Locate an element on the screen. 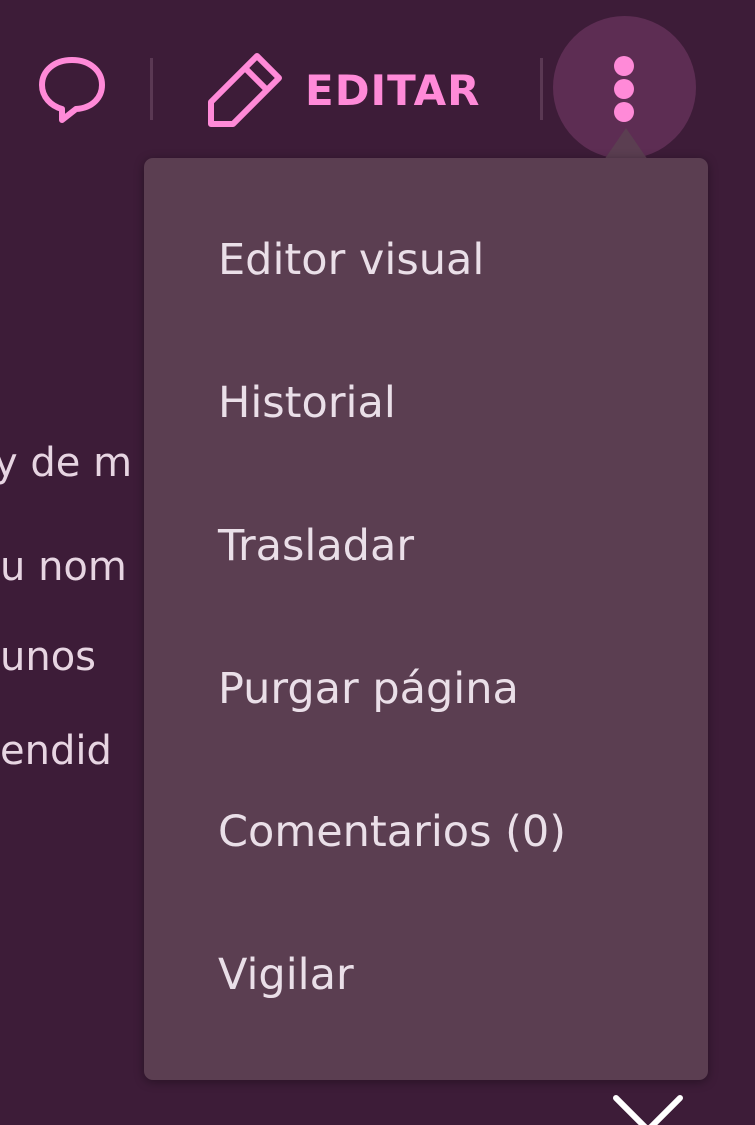 The image size is (755, 1125). article-text-line: endid is located at coordinates (56, 751).